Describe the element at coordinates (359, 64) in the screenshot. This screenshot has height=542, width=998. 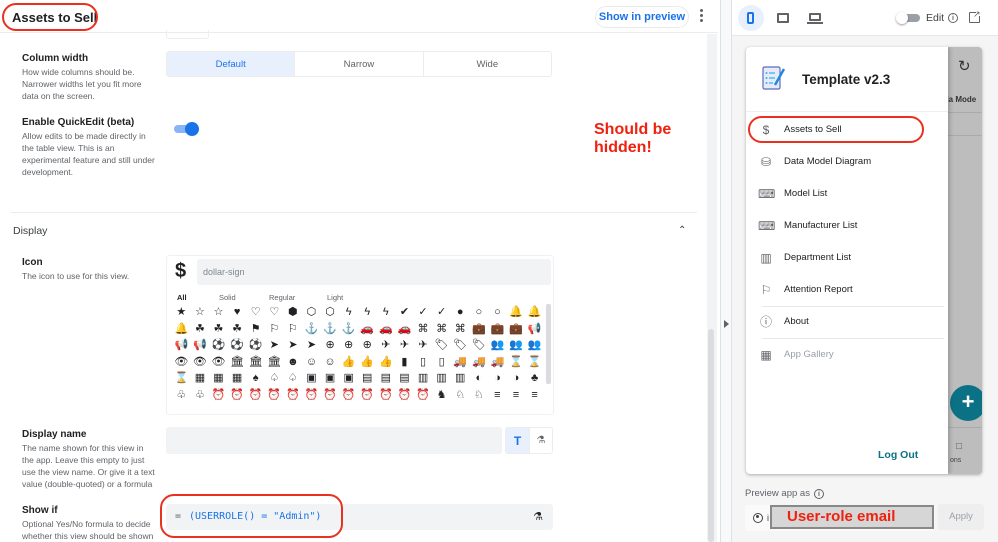
I see `column-width-option-narrow: Narrow` at that location.